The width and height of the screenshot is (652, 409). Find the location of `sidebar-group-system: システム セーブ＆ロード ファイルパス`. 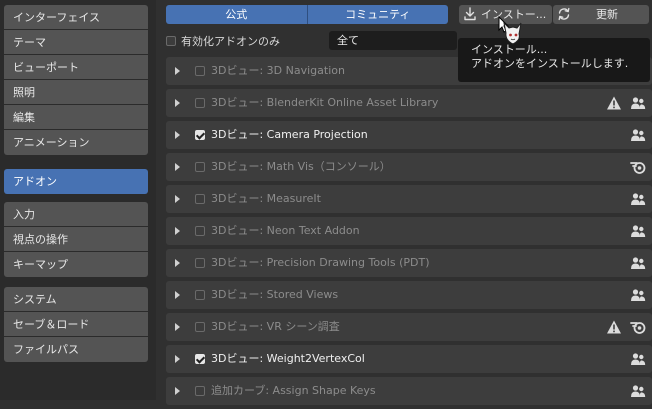

sidebar-group-system: システム セーブ＆ロード ファイルパス is located at coordinates (76, 324).